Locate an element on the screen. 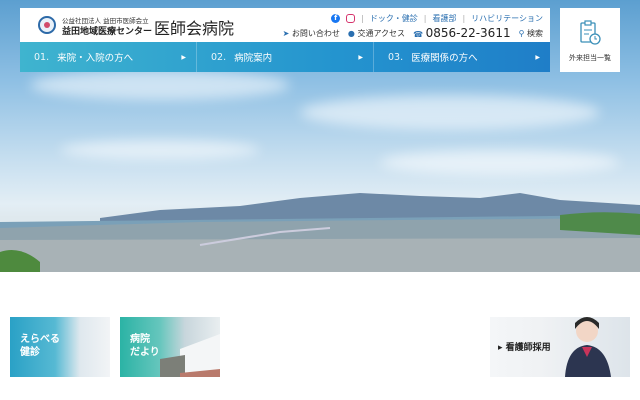 This screenshot has height=400, width=640. hospital-name: 医師会病院 is located at coordinates (194, 27).